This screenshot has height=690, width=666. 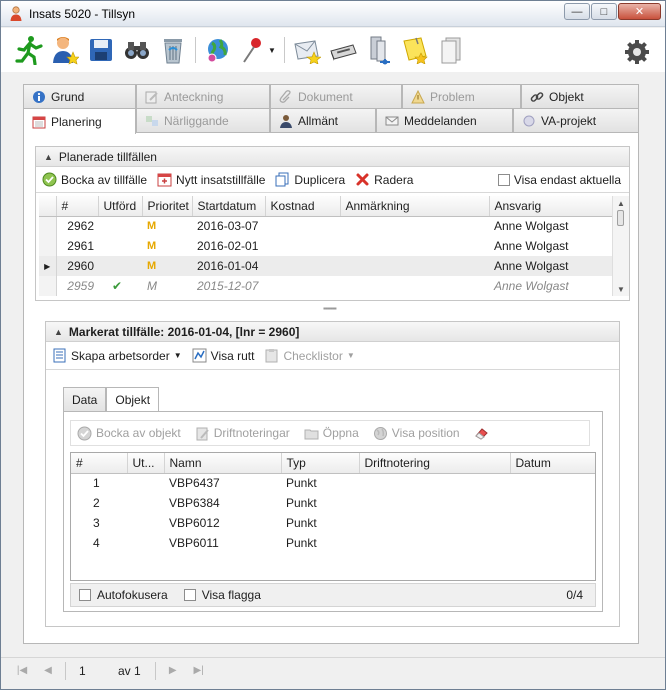 I want to click on tick-object-button: Bocka av objekt, so click(x=129, y=433).